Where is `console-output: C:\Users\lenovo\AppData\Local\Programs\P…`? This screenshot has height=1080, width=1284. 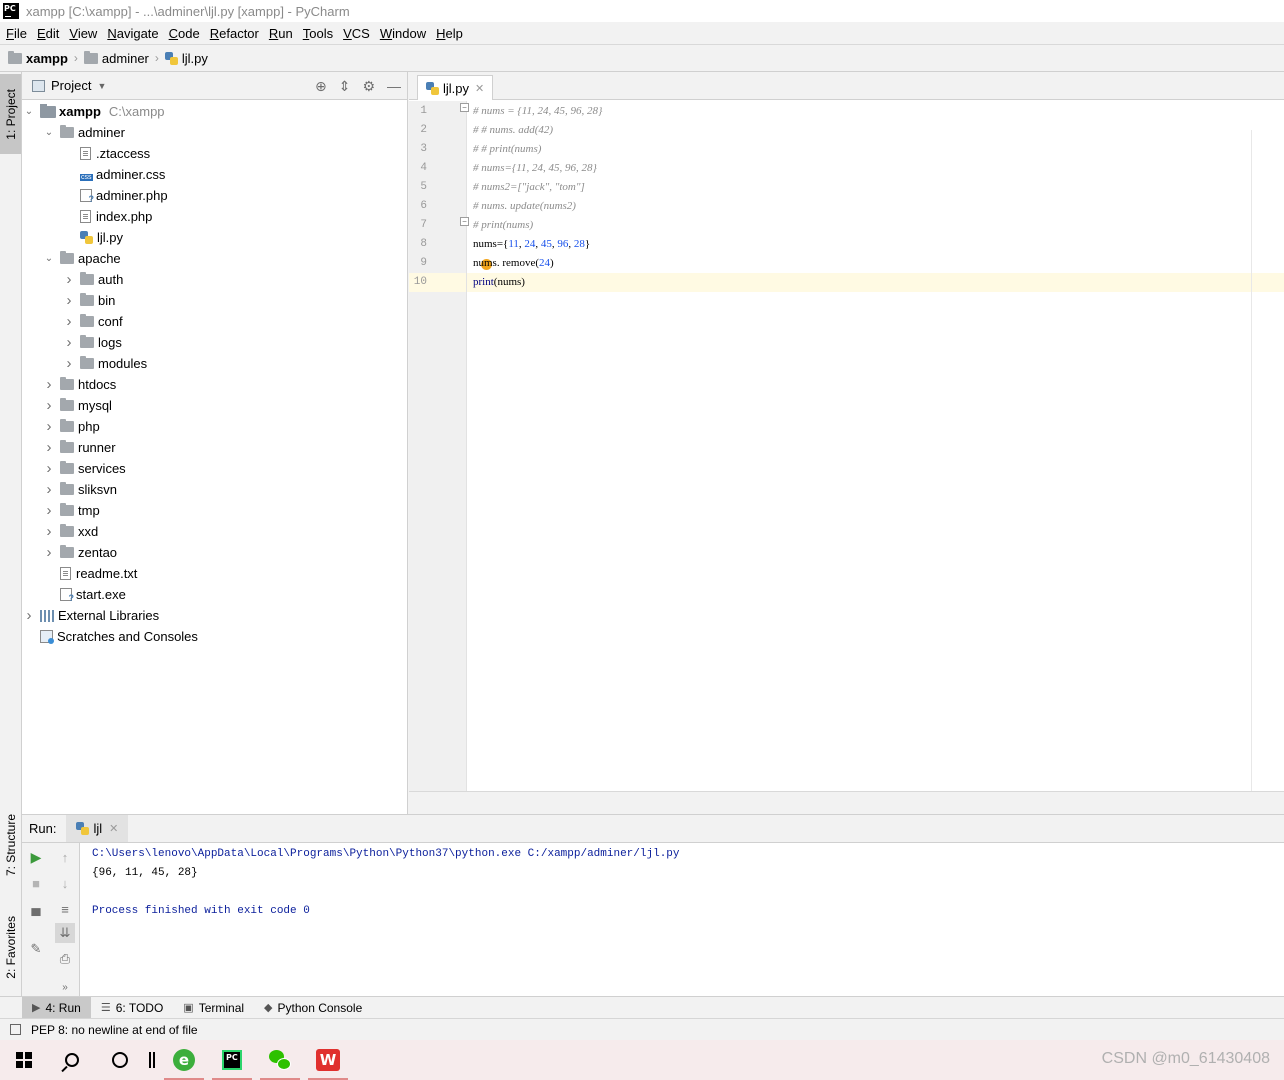
console-output: C:\Users\lenovo\AppData\Local\Programs\P… is located at coordinates (682, 920).